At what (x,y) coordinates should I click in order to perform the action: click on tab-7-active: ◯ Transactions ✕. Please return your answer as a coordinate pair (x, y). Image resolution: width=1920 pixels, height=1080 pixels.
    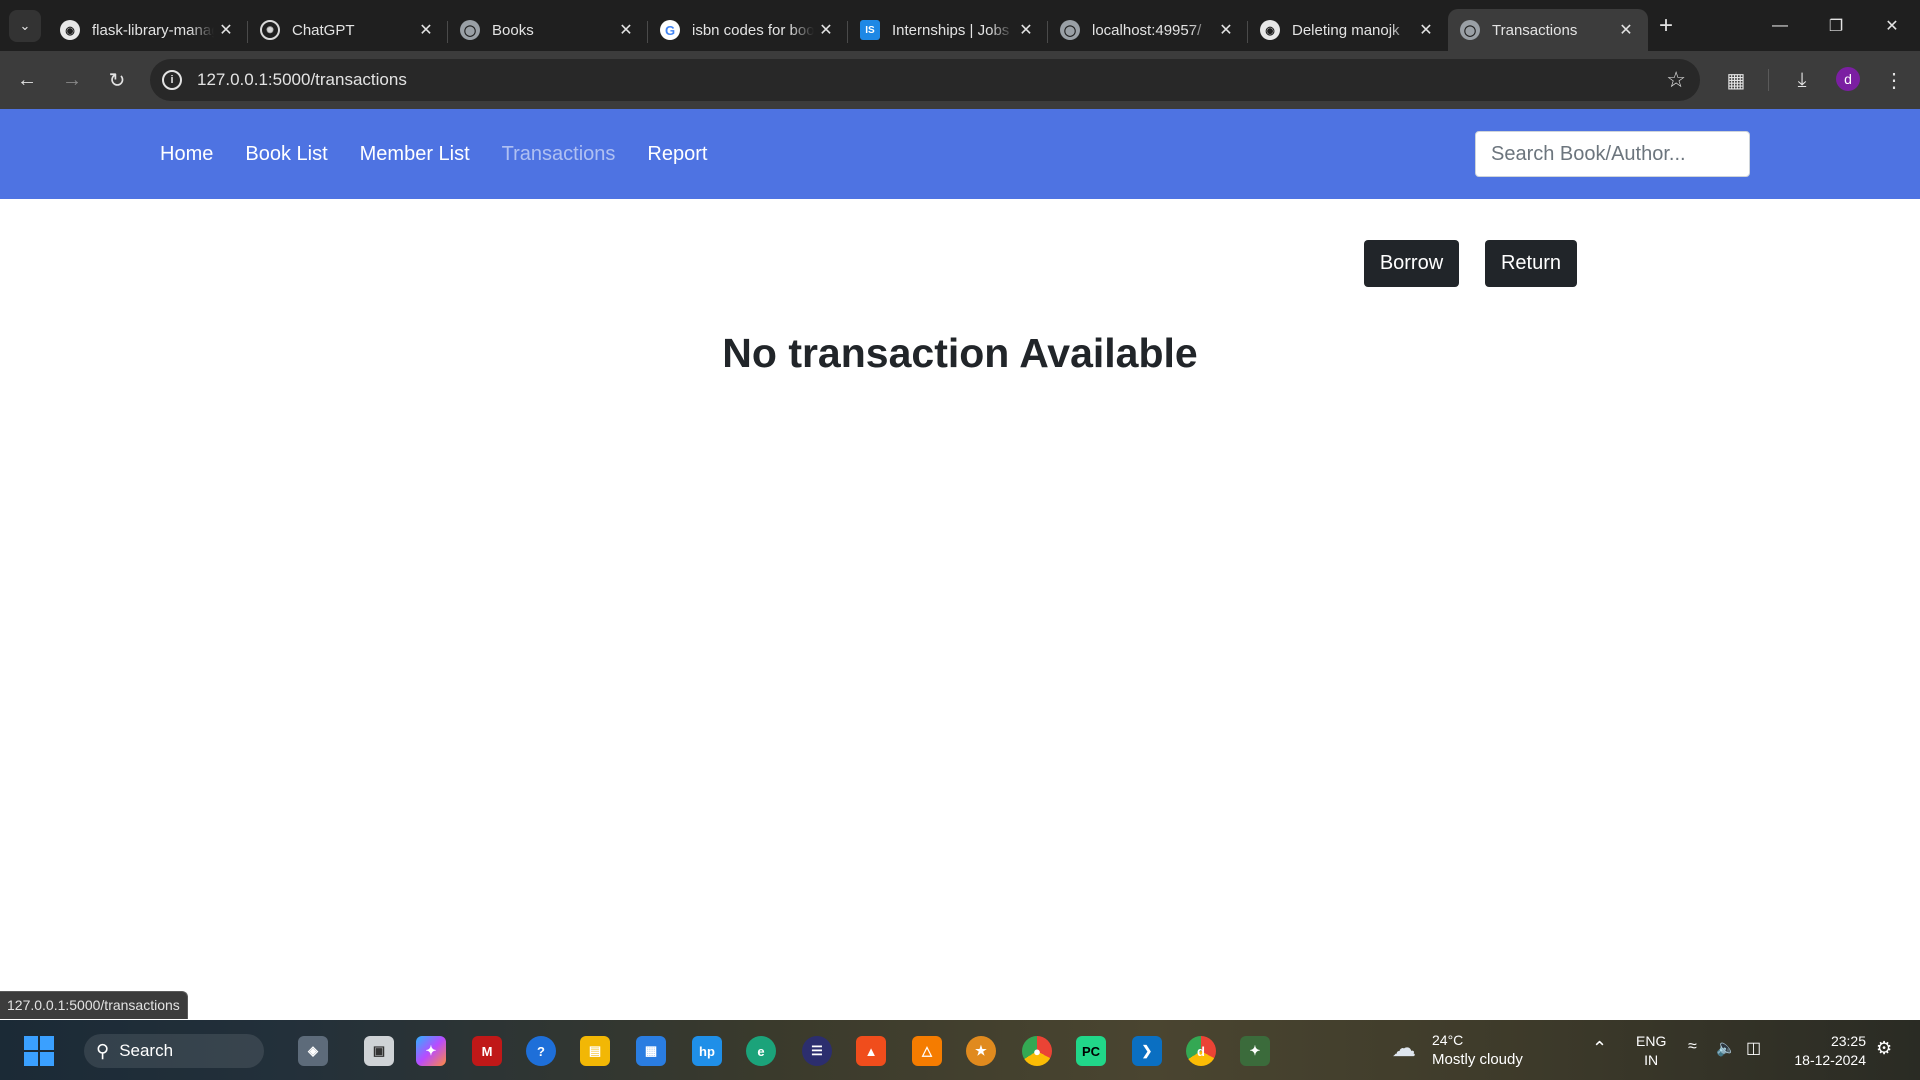
    Looking at the image, I should click on (1548, 30).